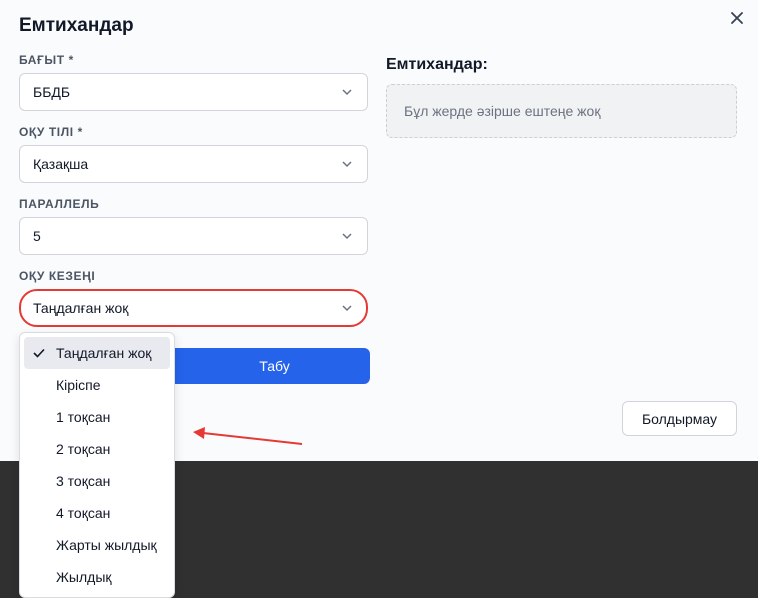  I want to click on parallel-label: ПАРАЛЛЕЛЬ, so click(59, 204).